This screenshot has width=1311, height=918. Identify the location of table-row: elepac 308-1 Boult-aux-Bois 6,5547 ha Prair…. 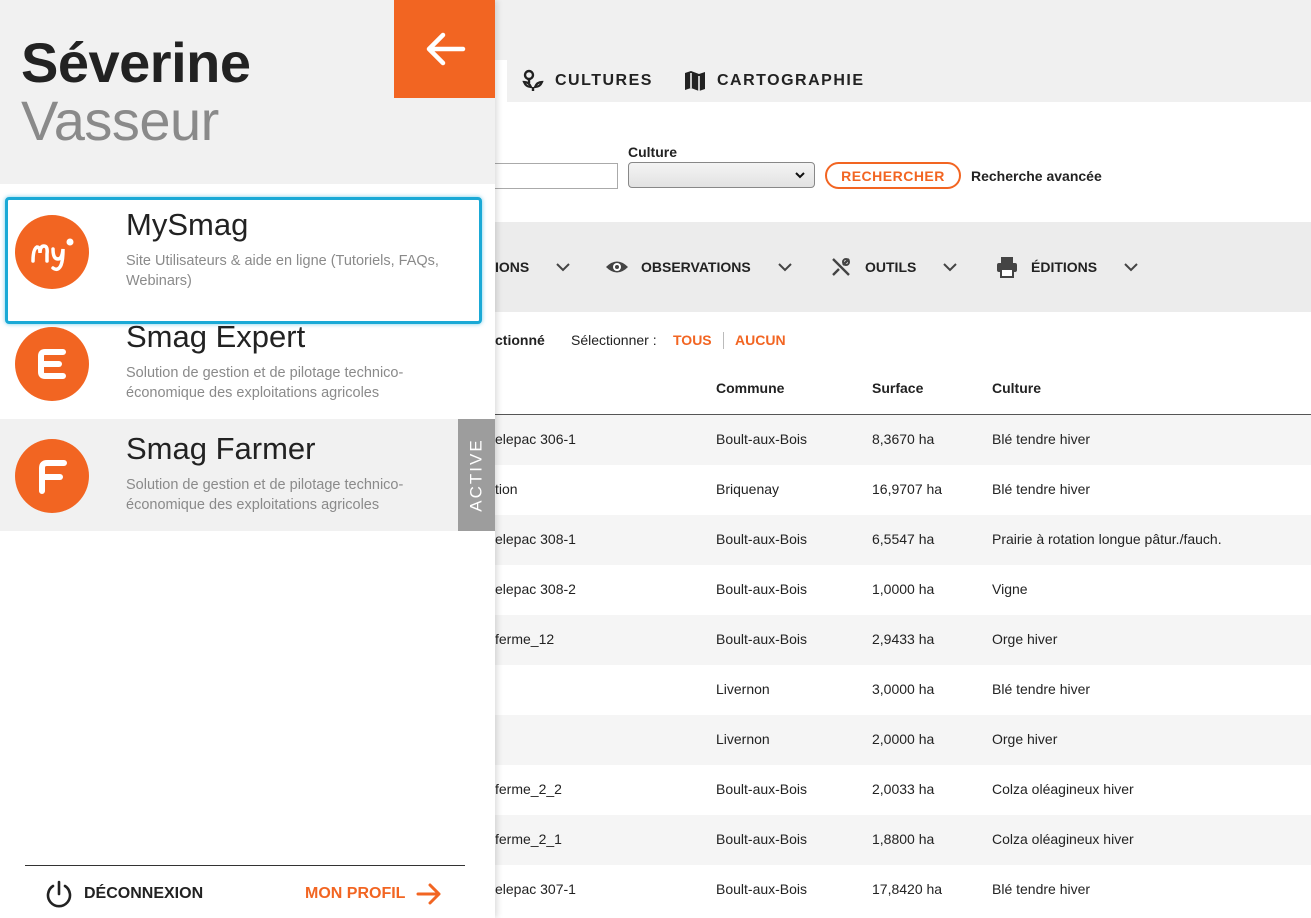
(903, 540).